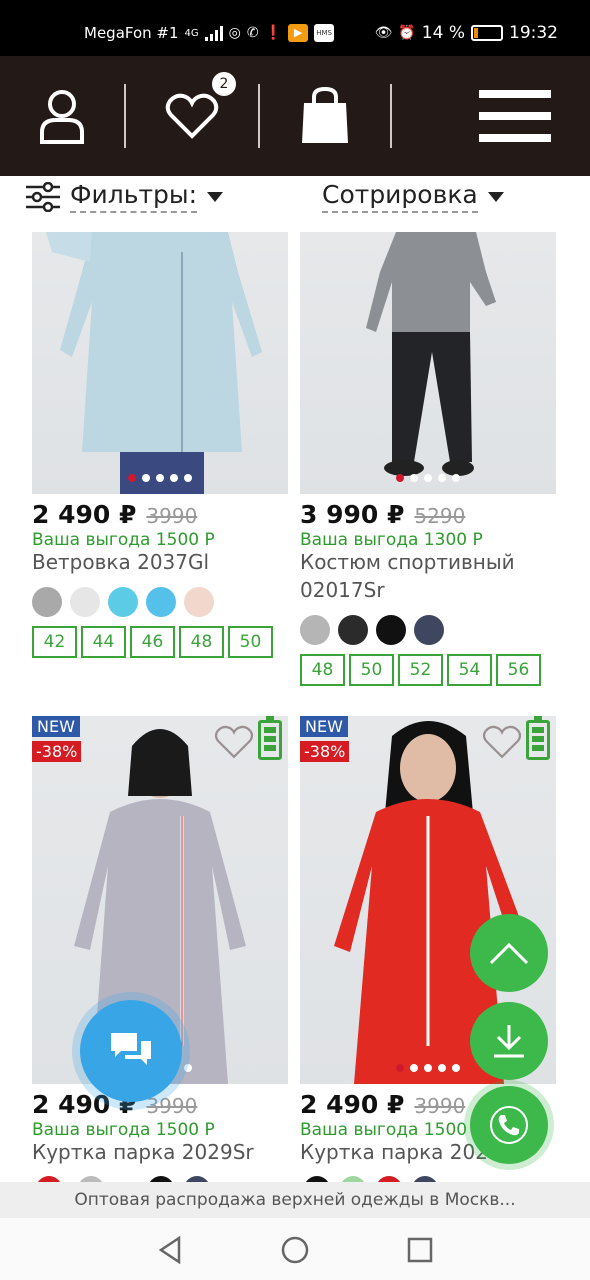 Image resolution: width=590 pixels, height=1280 pixels. I want to click on size-option: 56, so click(518, 670).